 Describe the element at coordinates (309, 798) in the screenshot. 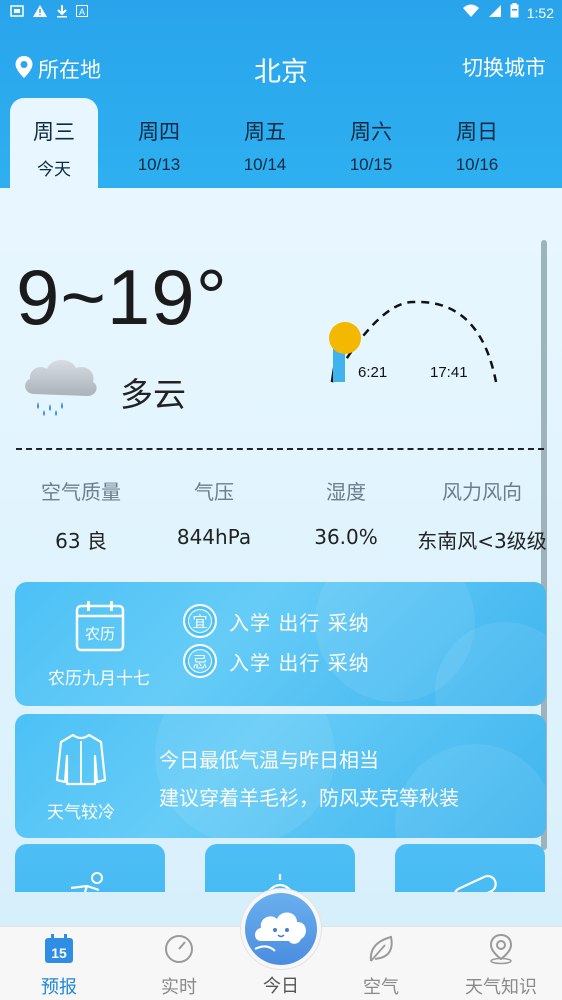

I see `clothing-suggestion: 建议穿着羊毛衫，防风夹克等秋装` at that location.